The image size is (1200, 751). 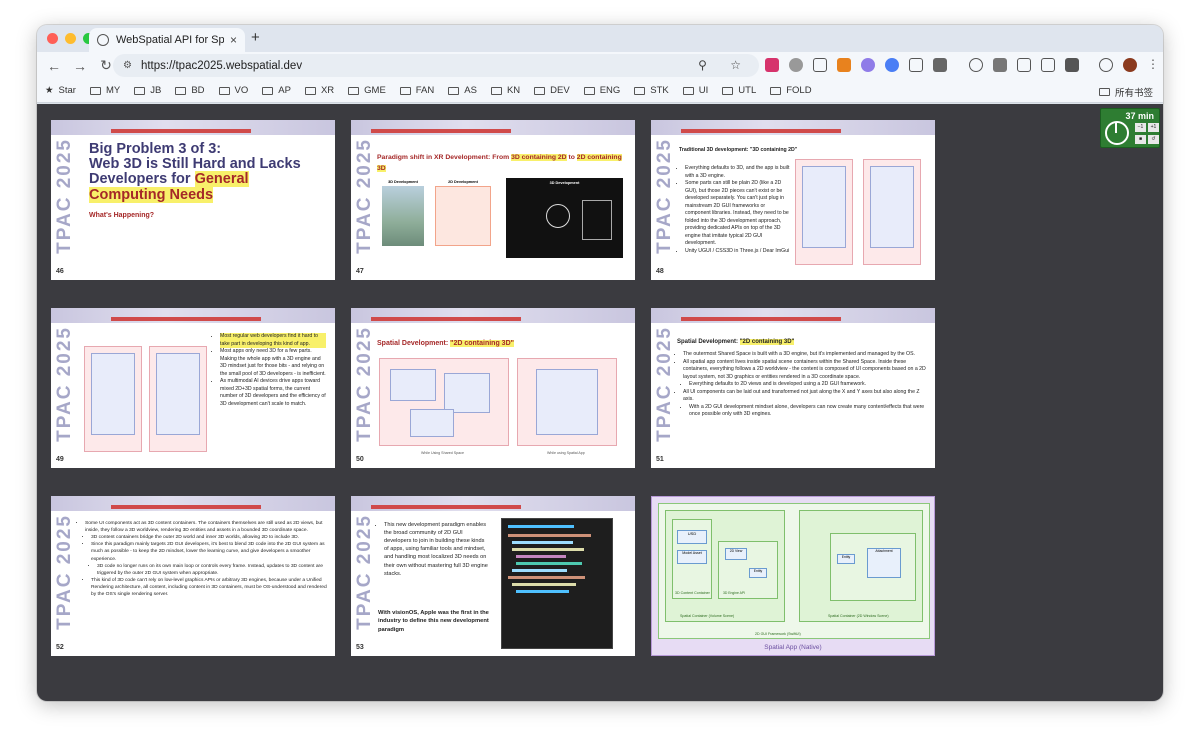 I want to click on slide-subtitle: What's Happening?, so click(x=122, y=215).